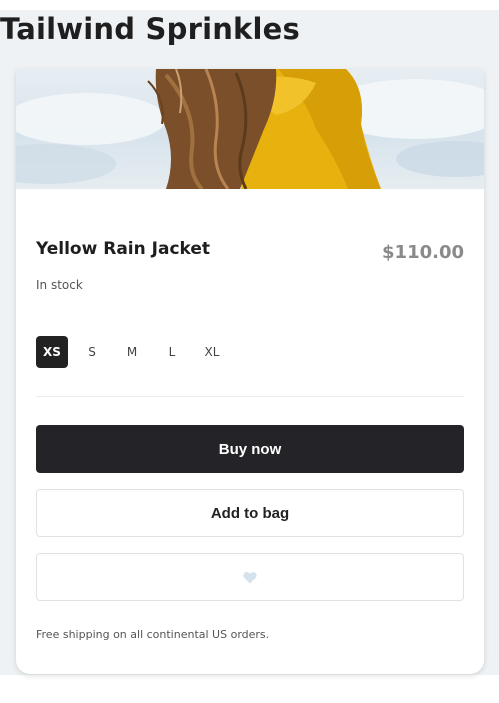  I want to click on buy-now-button: Buy now, so click(250, 449).